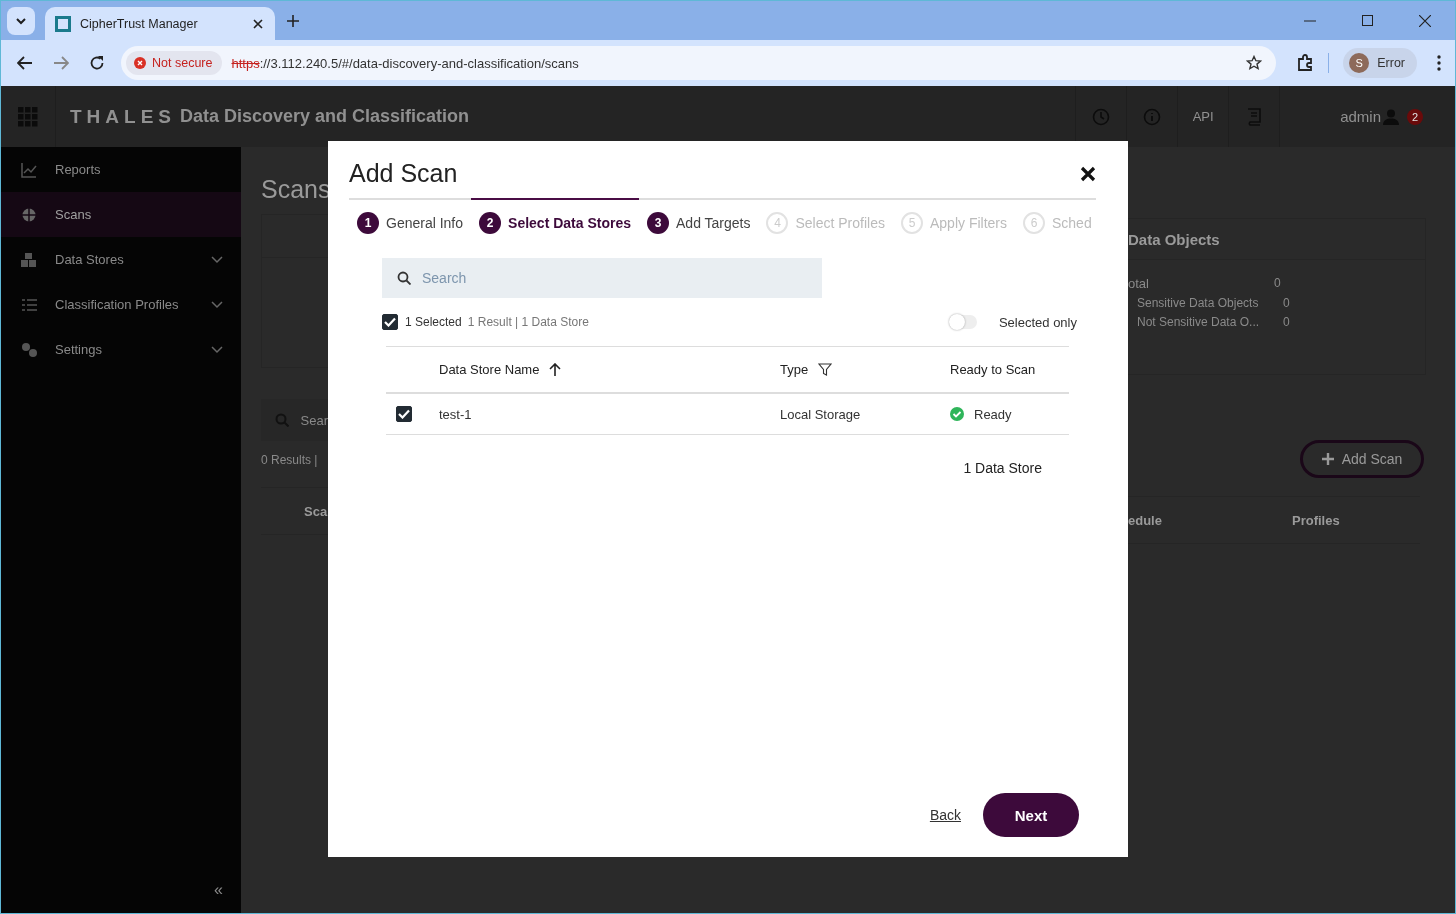 This screenshot has height=914, width=1456. What do you see at coordinates (29, 349) in the screenshot?
I see `gears-icon` at bounding box center [29, 349].